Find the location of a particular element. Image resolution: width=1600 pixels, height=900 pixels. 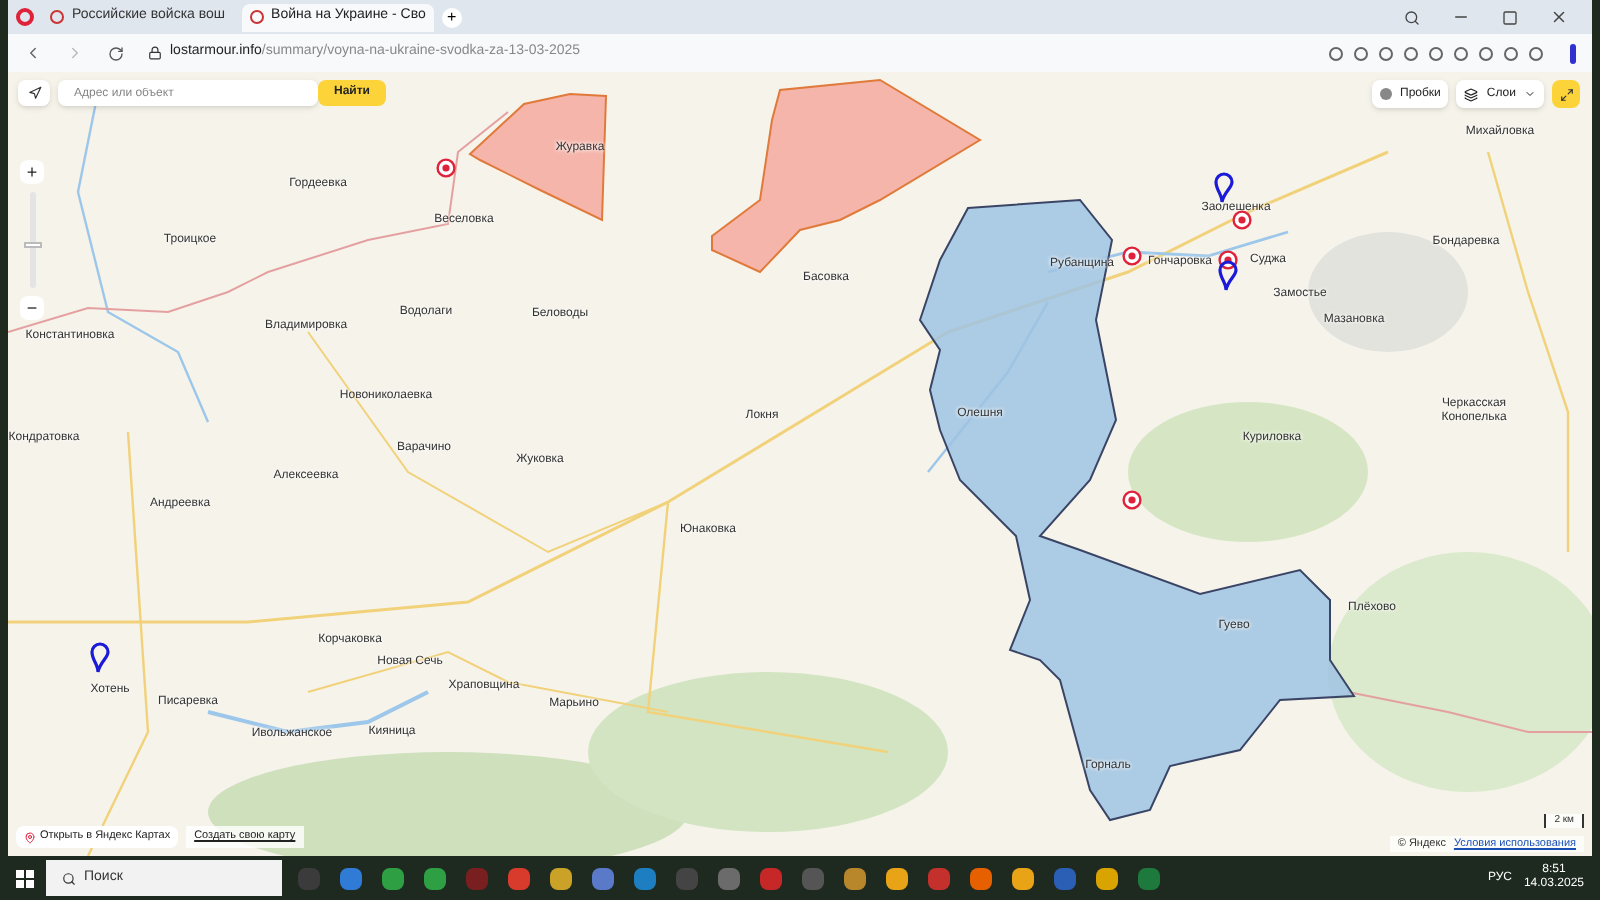

maximize-icon is located at coordinates (1510, 17).